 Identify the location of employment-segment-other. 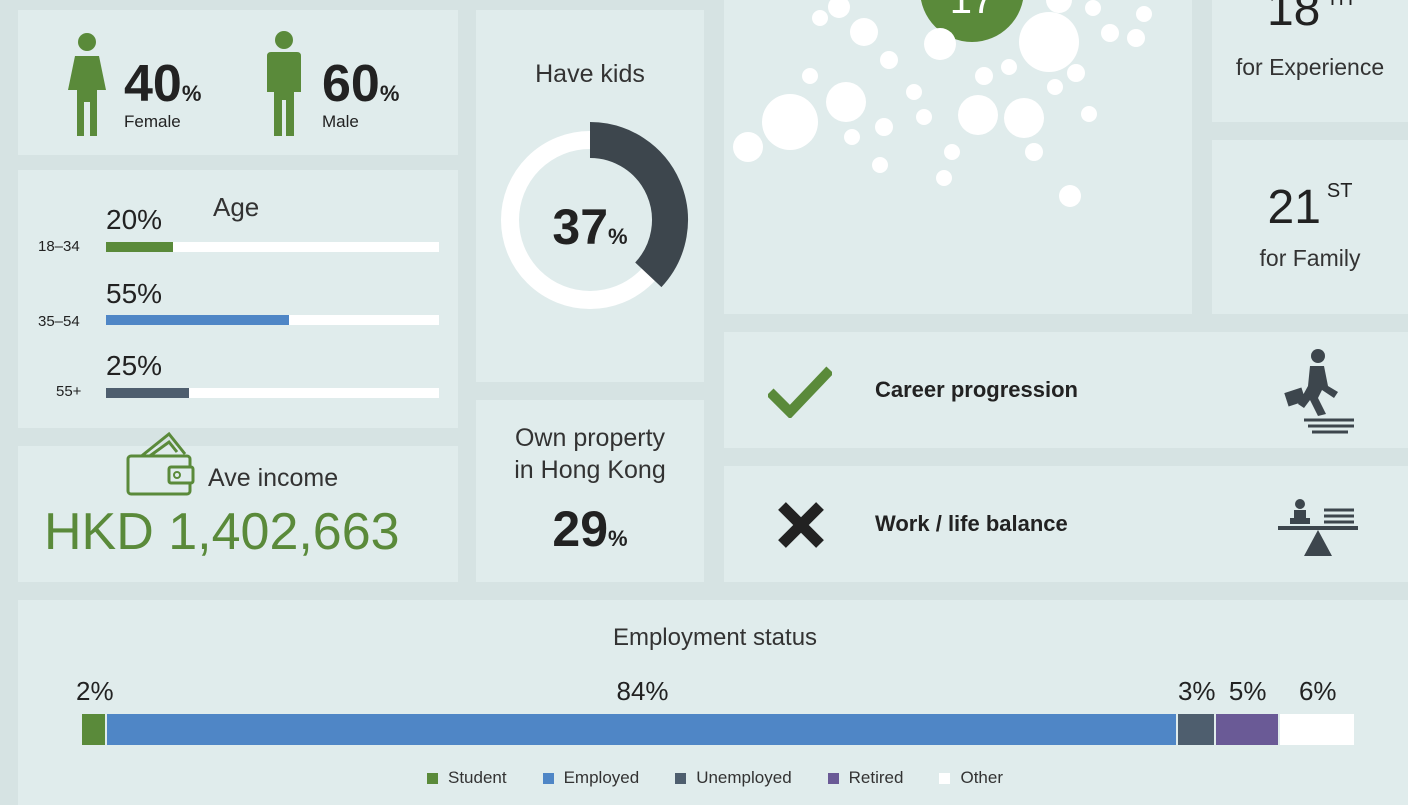
(1316, 729).